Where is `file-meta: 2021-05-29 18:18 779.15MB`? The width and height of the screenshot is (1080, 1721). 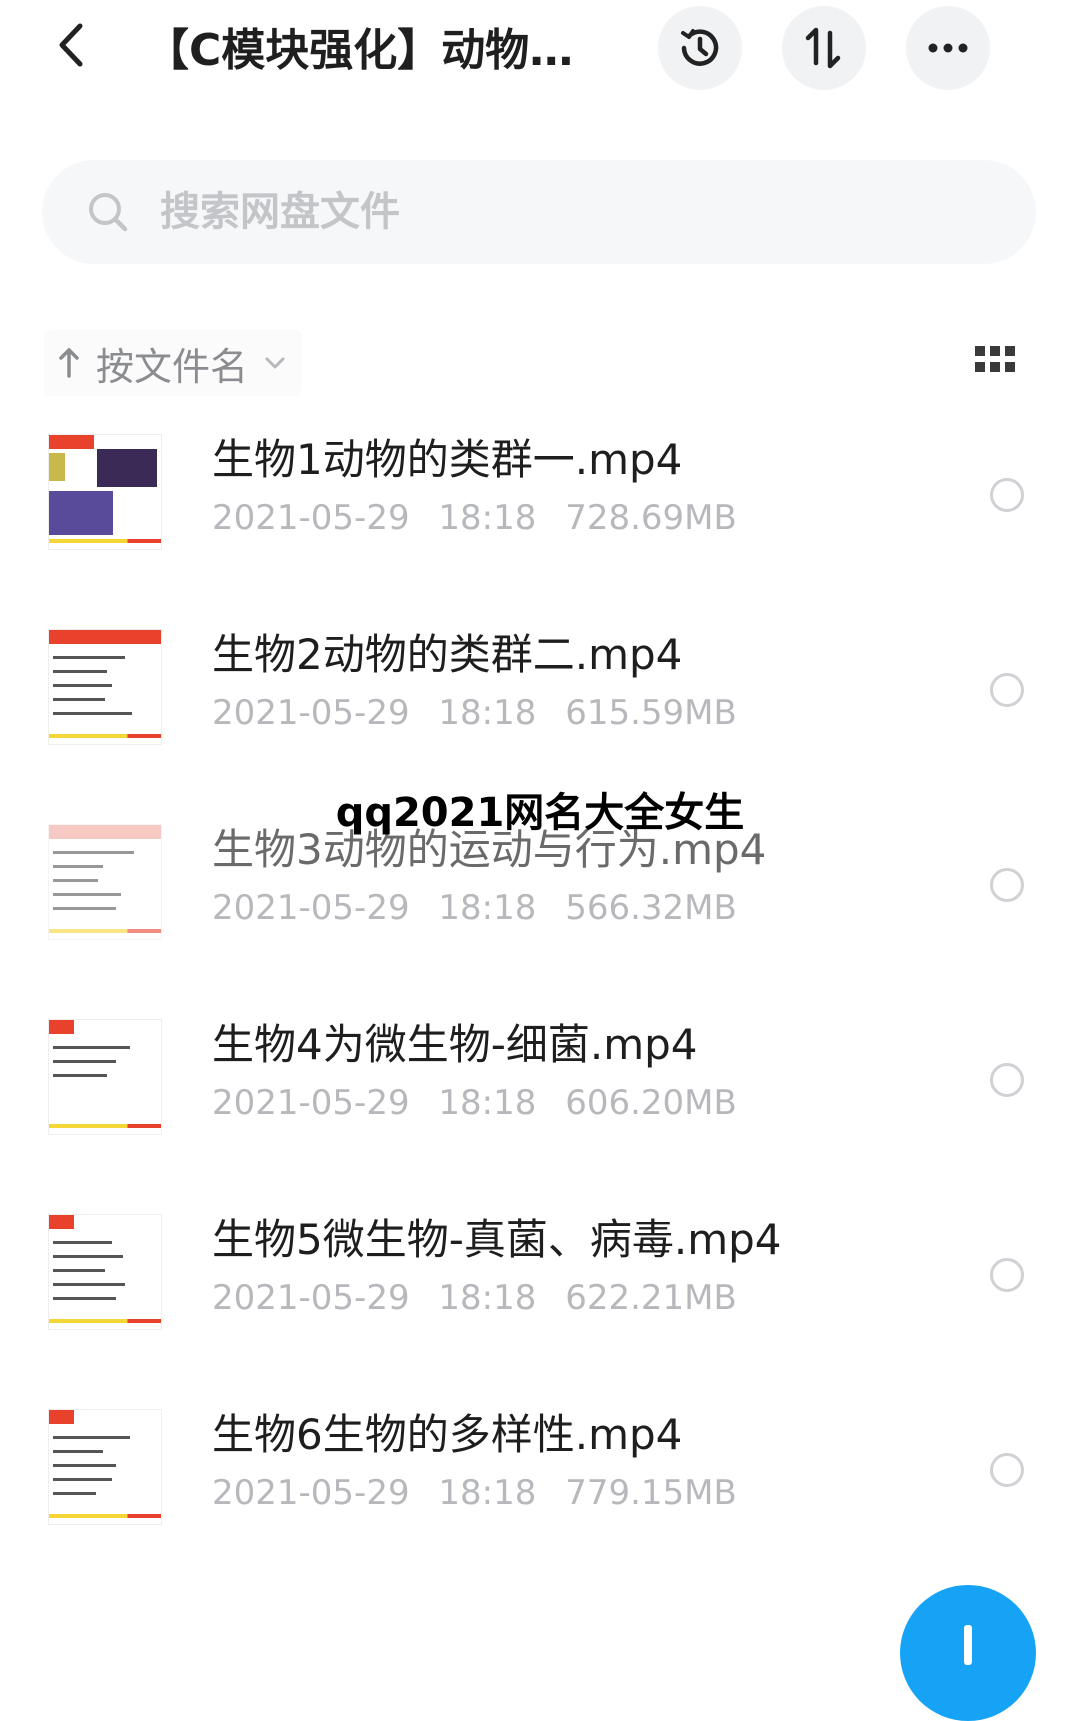 file-meta: 2021-05-29 18:18 779.15MB is located at coordinates (483, 1493).